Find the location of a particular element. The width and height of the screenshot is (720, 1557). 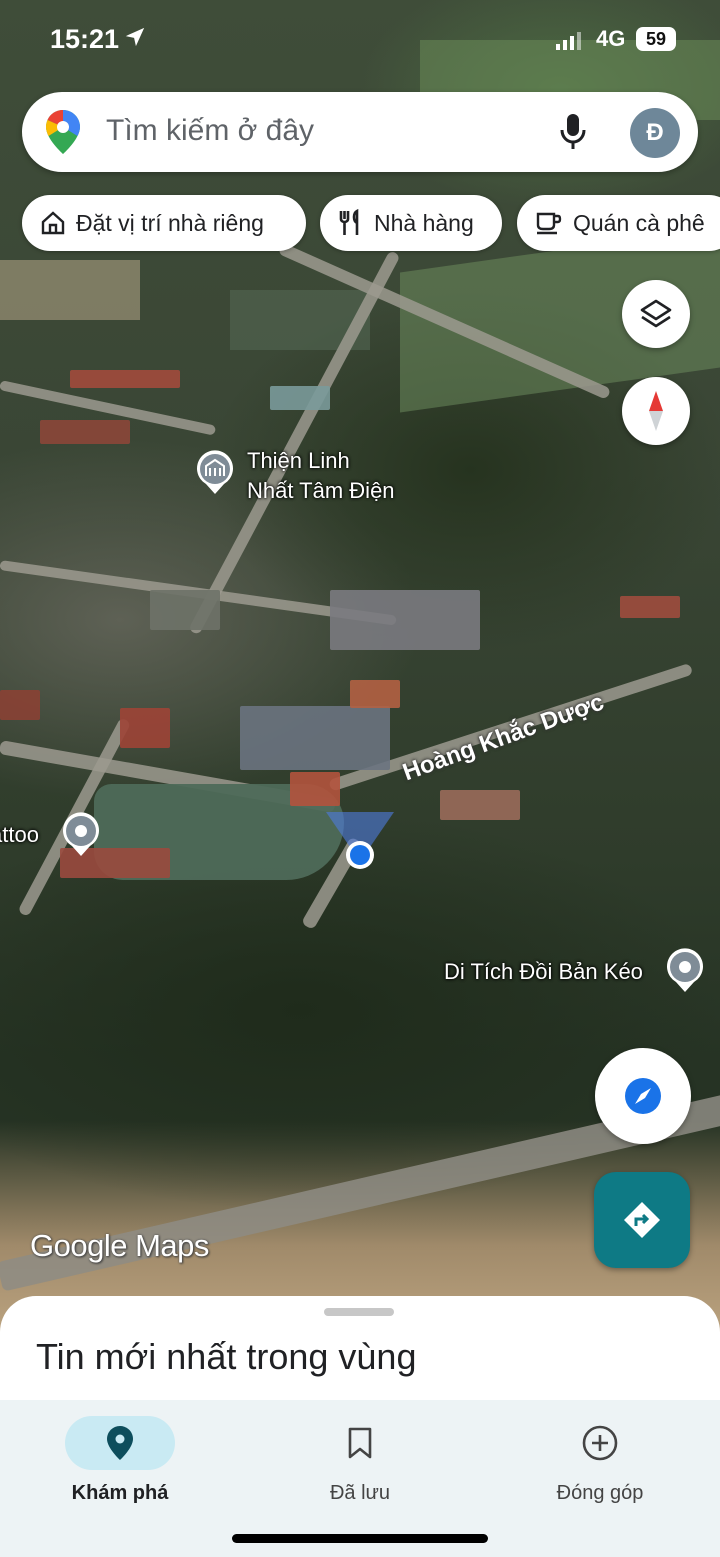

location-pin-icon is located at coordinates (120, 1443).